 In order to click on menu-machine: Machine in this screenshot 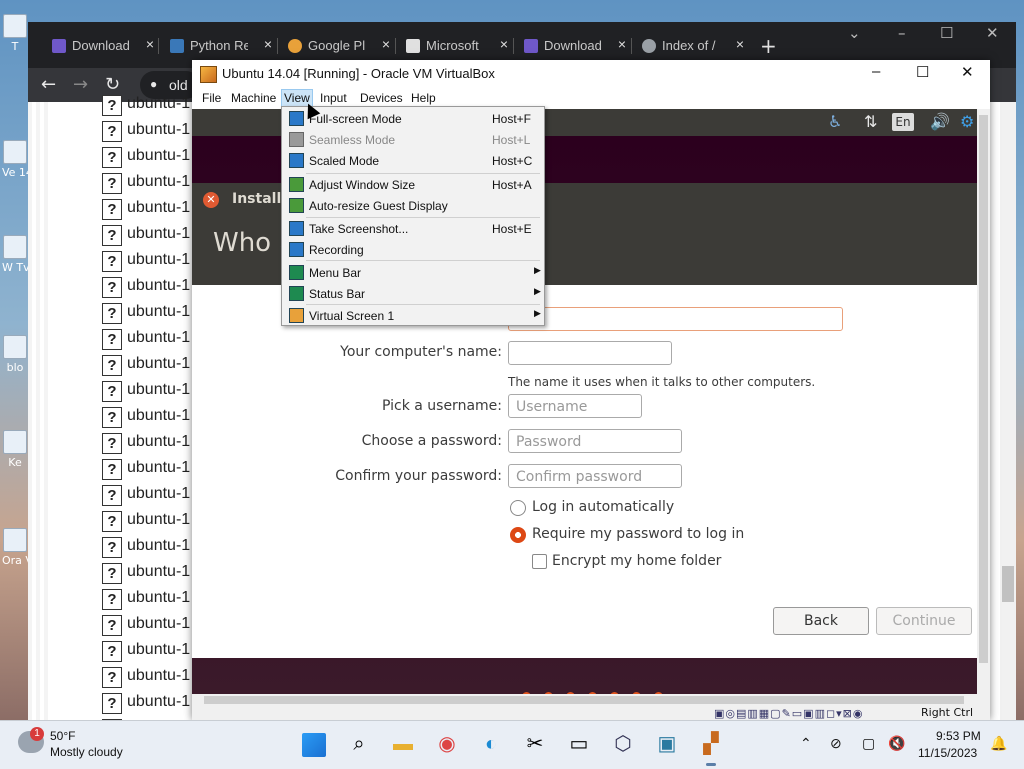, I will do `click(253, 98)`.